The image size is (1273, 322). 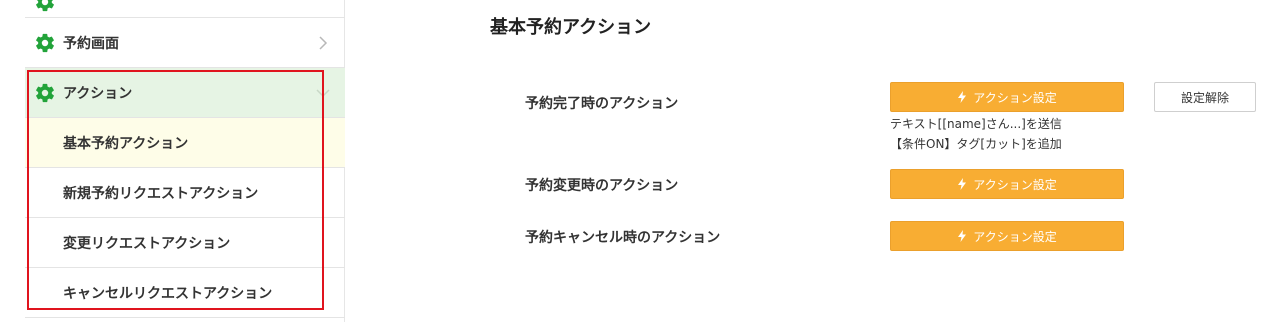 I want to click on chevron-down-icon, so click(x=323, y=92).